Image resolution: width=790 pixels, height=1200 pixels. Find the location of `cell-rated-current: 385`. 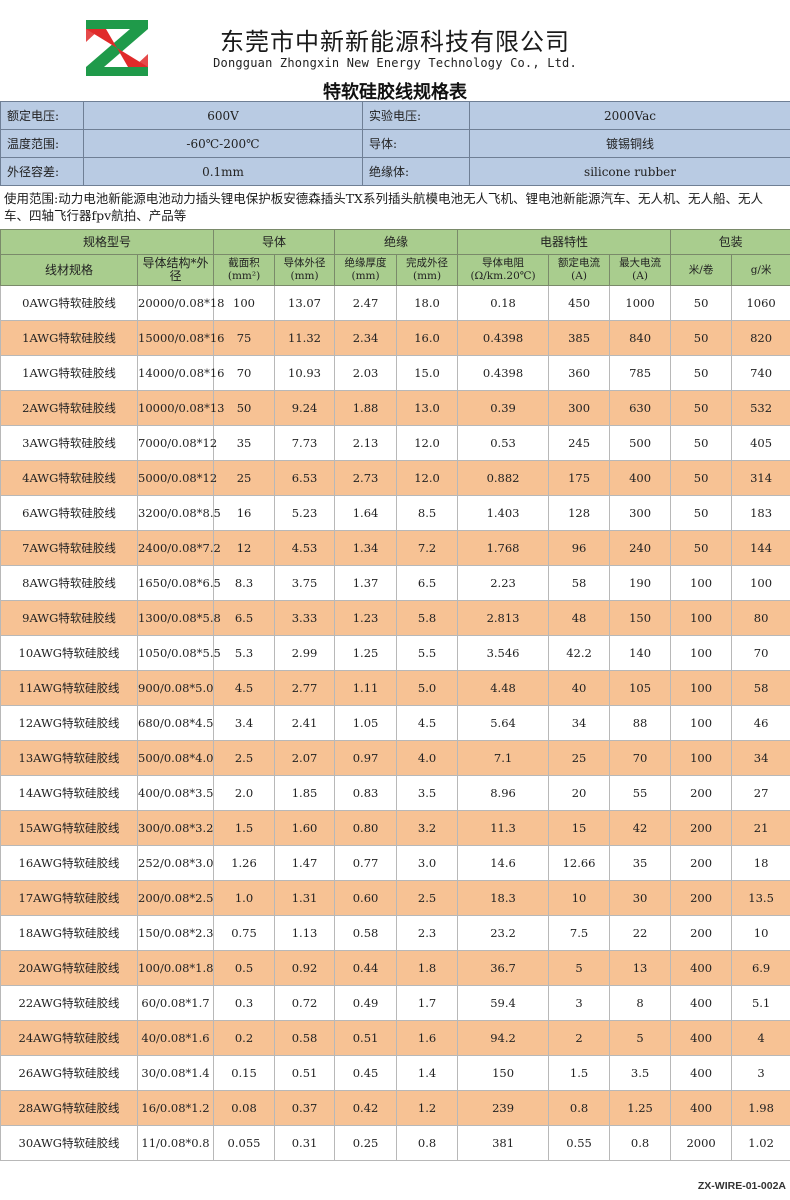

cell-rated-current: 385 is located at coordinates (579, 338).